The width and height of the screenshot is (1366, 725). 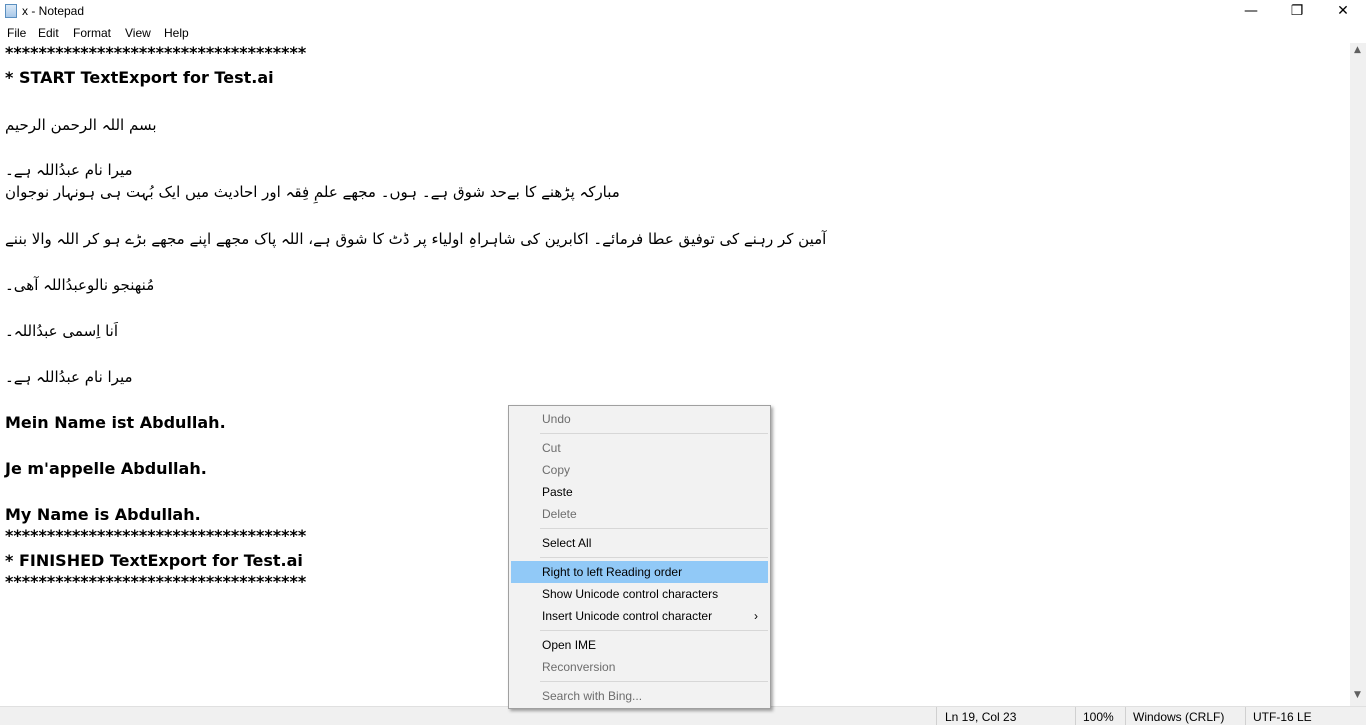 What do you see at coordinates (106, 468) in the screenshot?
I see `text-line: Je m'appelle Abdullah.` at bounding box center [106, 468].